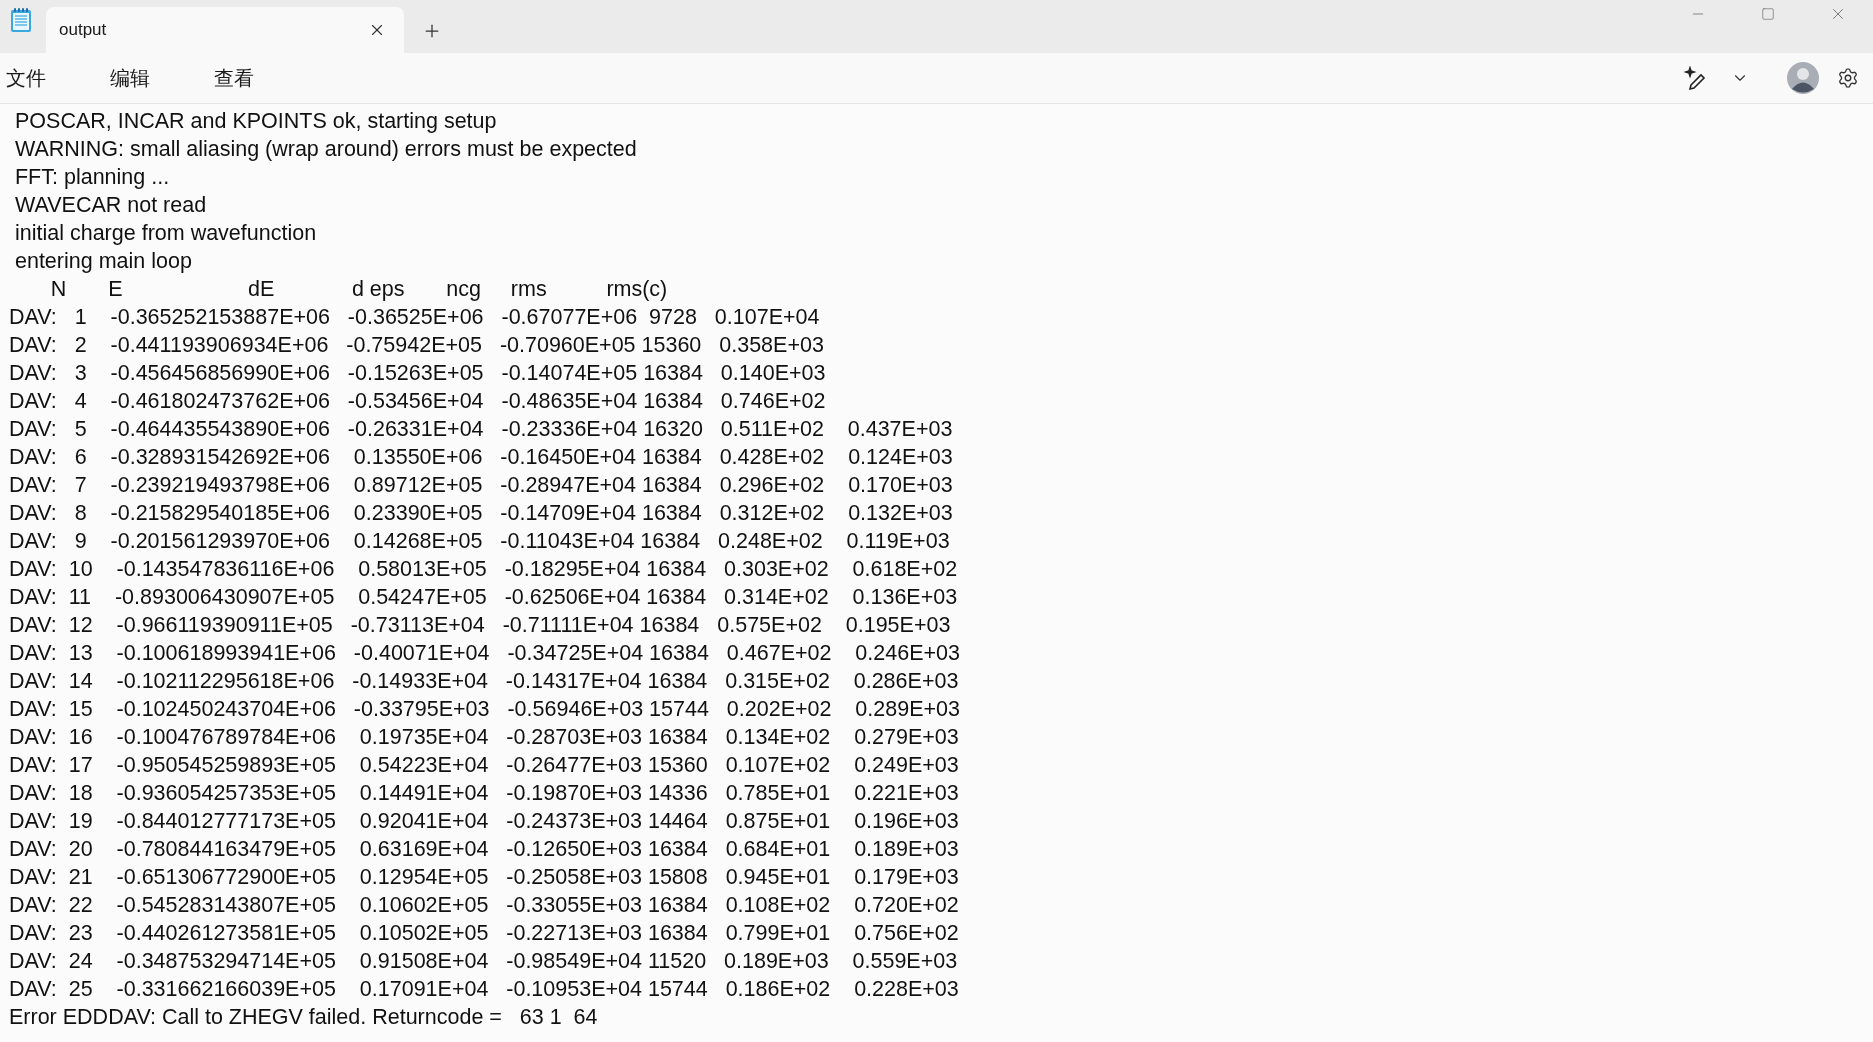  Describe the element at coordinates (31, 78) in the screenshot. I see `menu-item: 文件` at that location.